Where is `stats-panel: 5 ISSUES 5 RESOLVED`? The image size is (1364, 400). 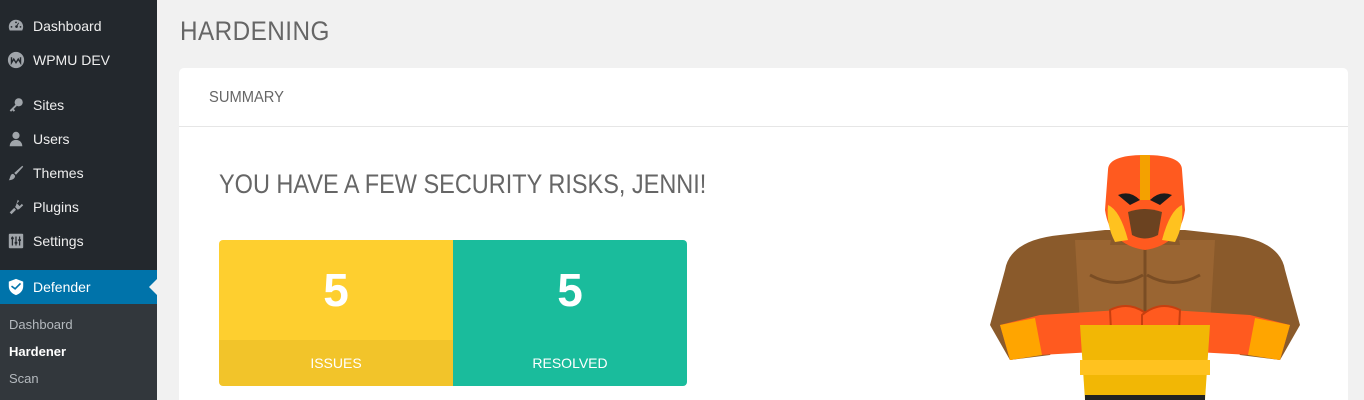 stats-panel: 5 ISSUES 5 RESOLVED is located at coordinates (453, 313).